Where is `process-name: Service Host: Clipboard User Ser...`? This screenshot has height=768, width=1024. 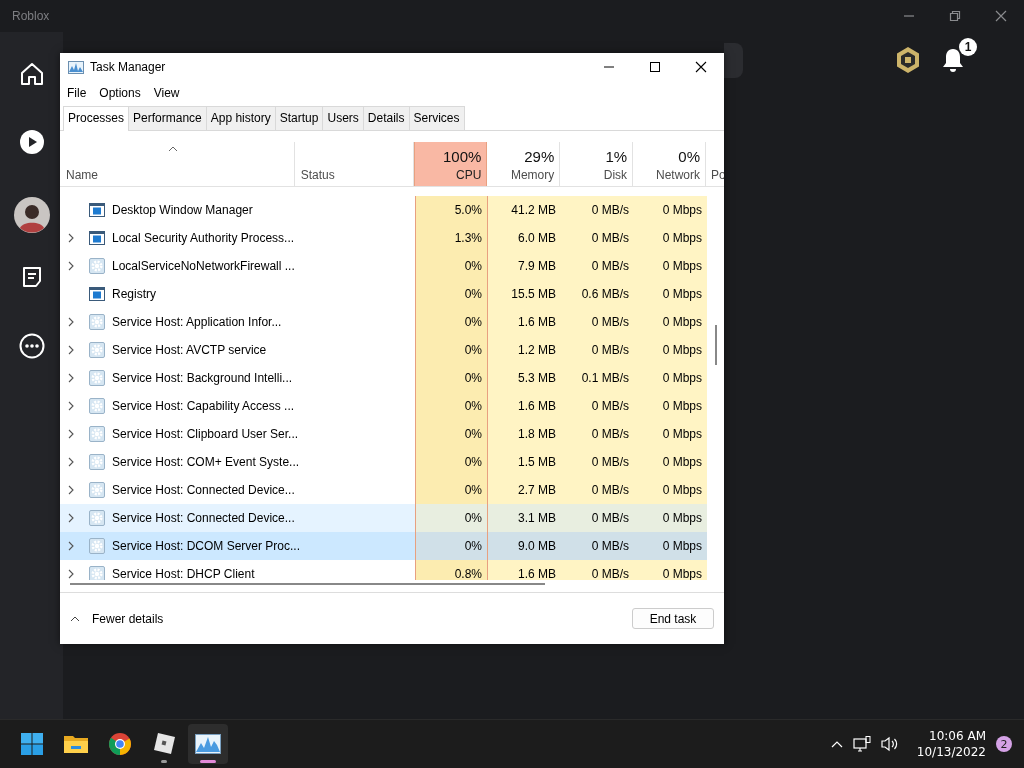 process-name: Service Host: Clipboard User Ser... is located at coordinates (205, 434).